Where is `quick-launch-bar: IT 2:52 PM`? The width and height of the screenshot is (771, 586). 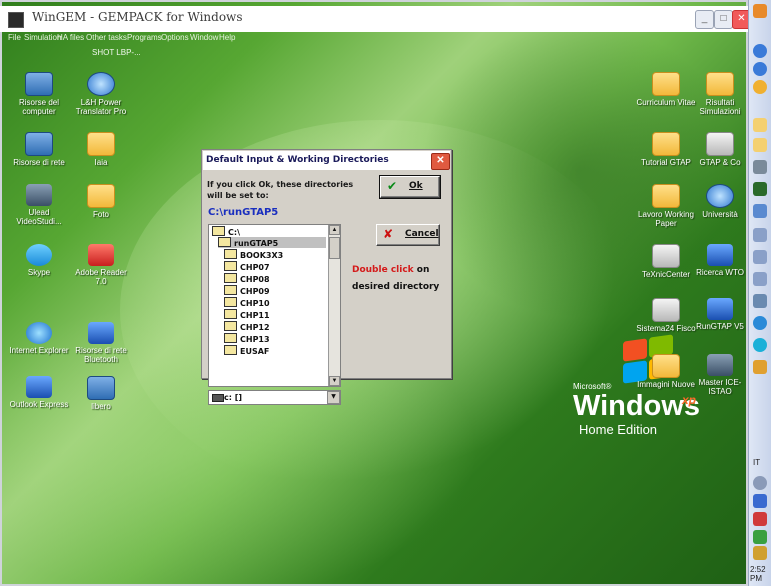 quick-launch-bar: IT 2:52 PM is located at coordinates (759, 293).